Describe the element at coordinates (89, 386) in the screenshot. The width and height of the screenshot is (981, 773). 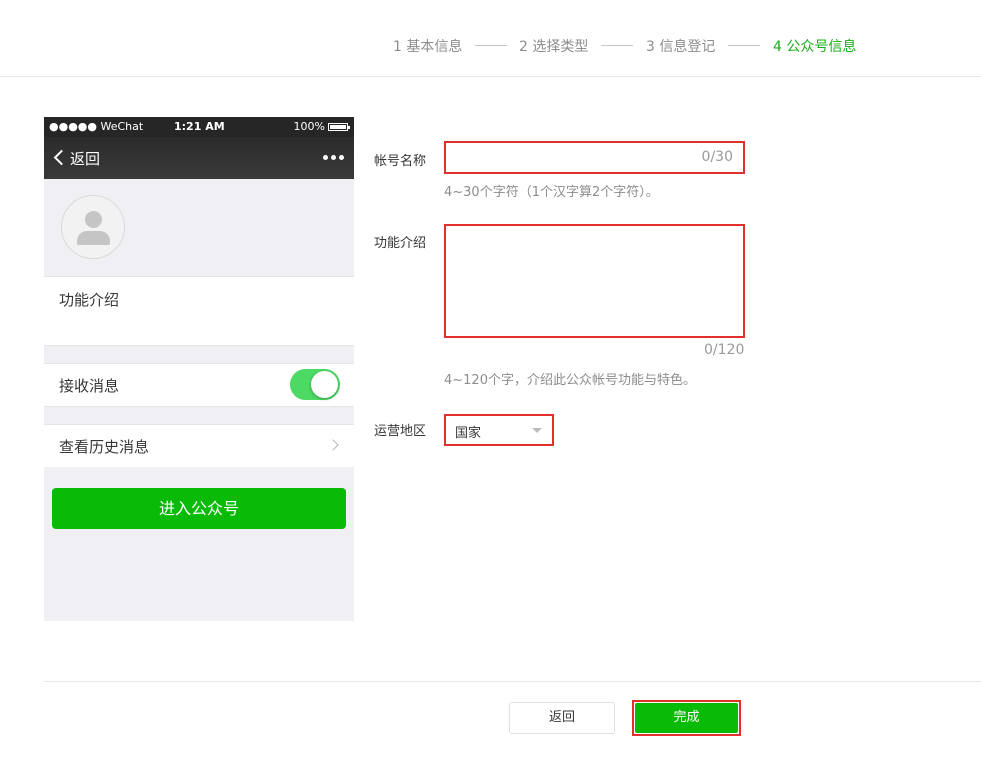
I see `receive-messages-label: 接收消息` at that location.